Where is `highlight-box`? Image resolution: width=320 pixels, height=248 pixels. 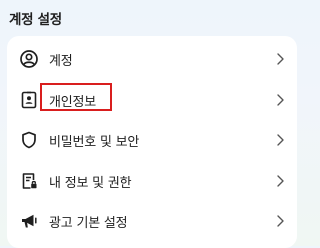
highlight-box is located at coordinates (76, 97).